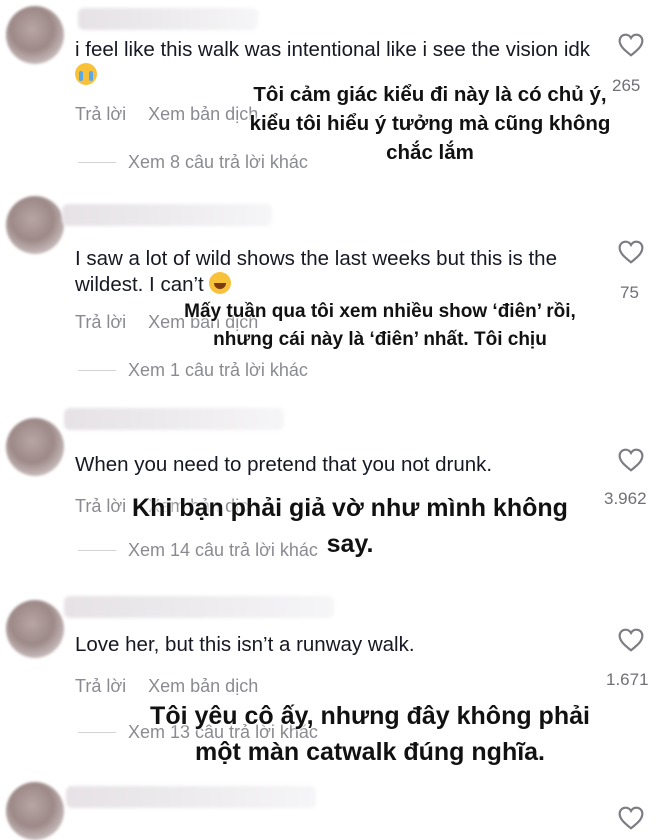 This screenshot has width=660, height=840. Describe the element at coordinates (350, 508) in the screenshot. I see `translation-line: Khi bạn phải giả vờ như mình không` at that location.